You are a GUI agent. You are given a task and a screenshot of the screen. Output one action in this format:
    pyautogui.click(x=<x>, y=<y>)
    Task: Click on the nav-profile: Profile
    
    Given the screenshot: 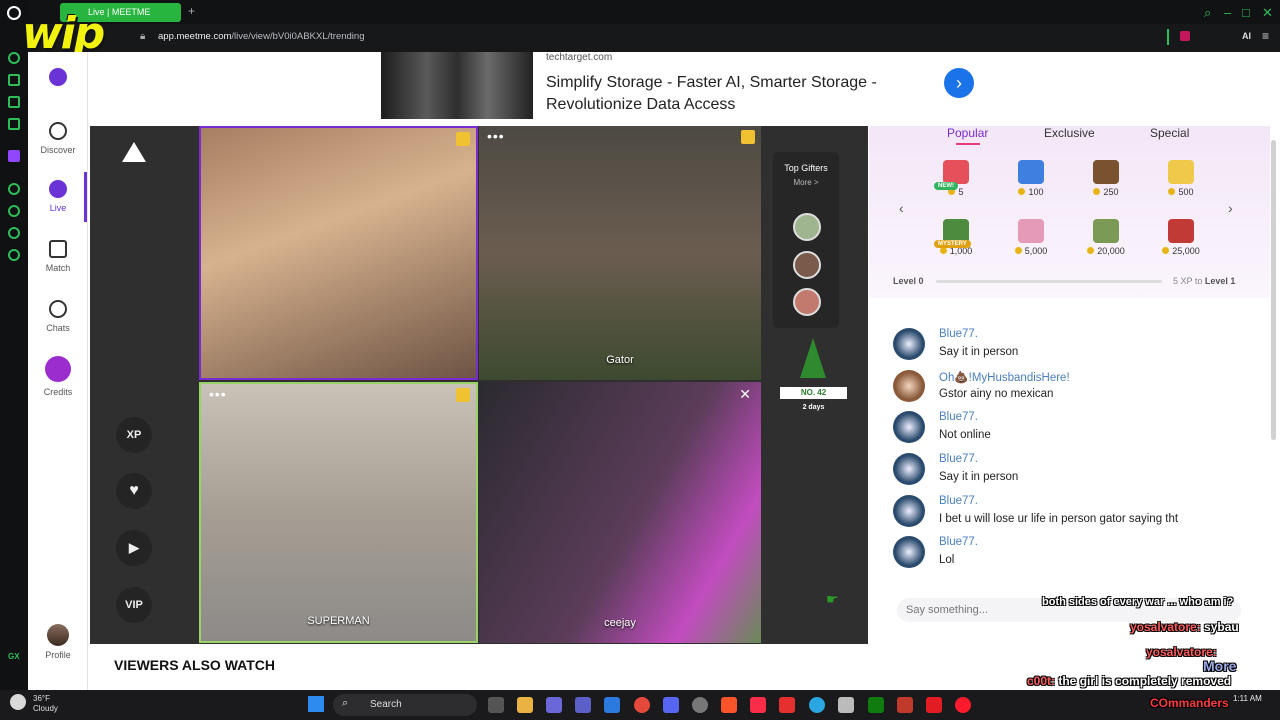 What is the action you would take?
    pyautogui.click(x=58, y=642)
    